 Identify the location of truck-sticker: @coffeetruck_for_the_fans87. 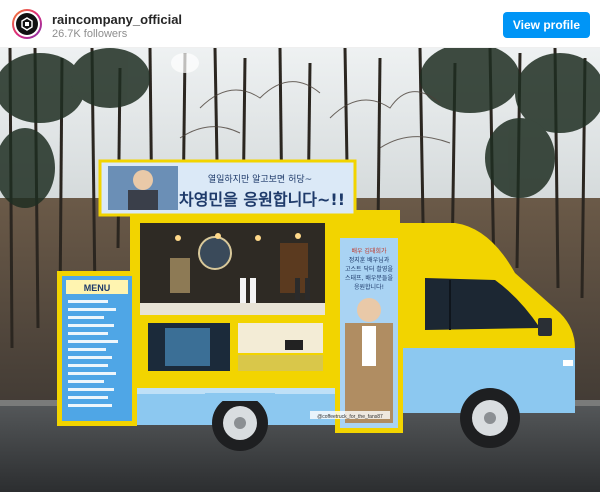
(350, 417).